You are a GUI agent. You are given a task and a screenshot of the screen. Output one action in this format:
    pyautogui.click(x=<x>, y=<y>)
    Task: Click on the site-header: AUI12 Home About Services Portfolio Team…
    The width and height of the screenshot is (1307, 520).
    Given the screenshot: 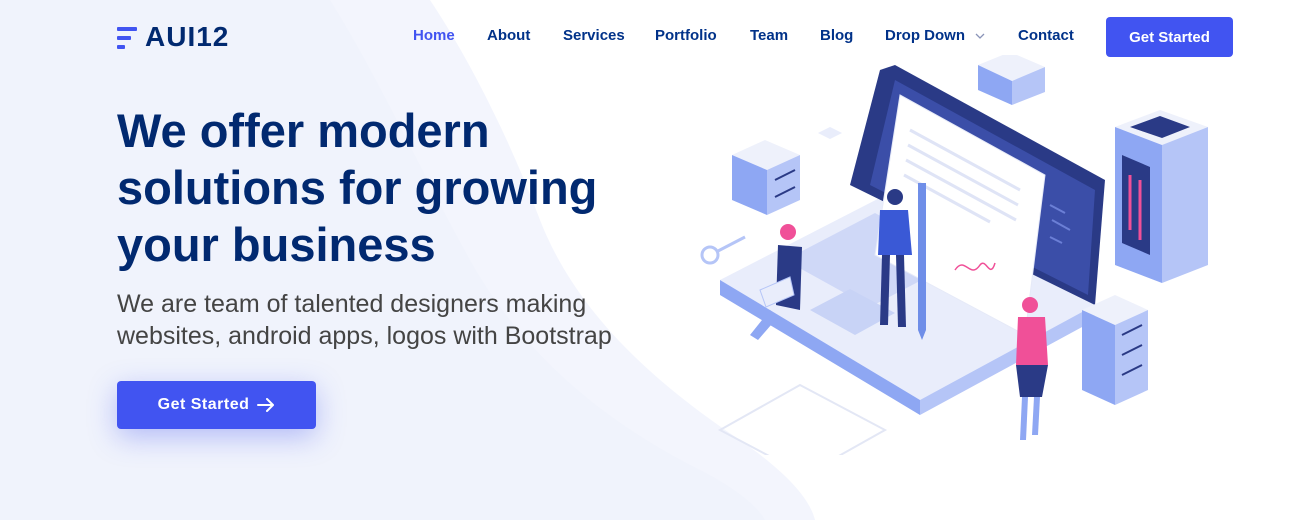 What is the action you would take?
    pyautogui.click(x=653, y=37)
    